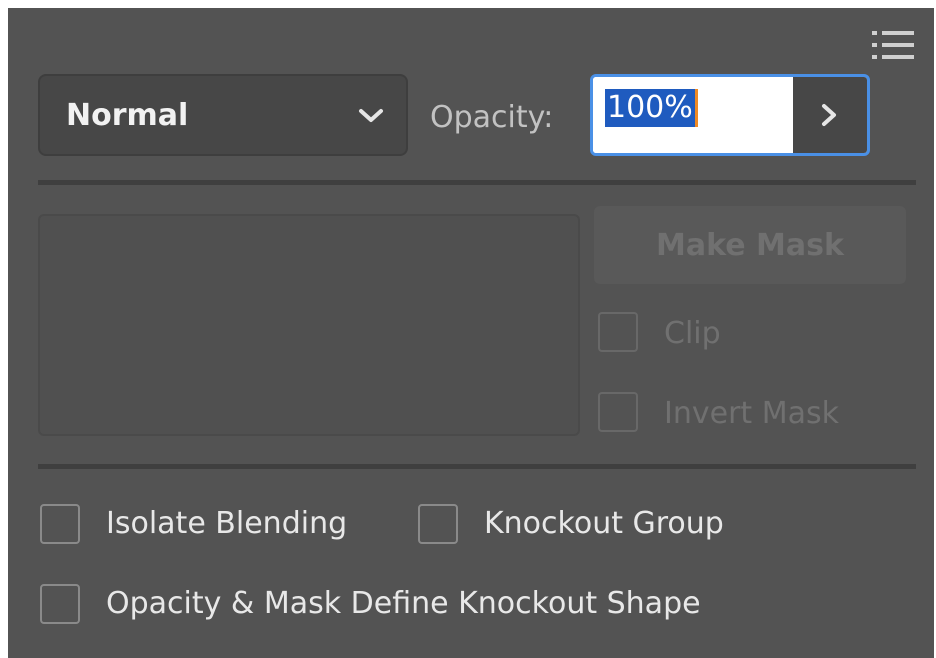  What do you see at coordinates (604, 523) in the screenshot?
I see `knockout-group-label: Knockout Group` at bounding box center [604, 523].